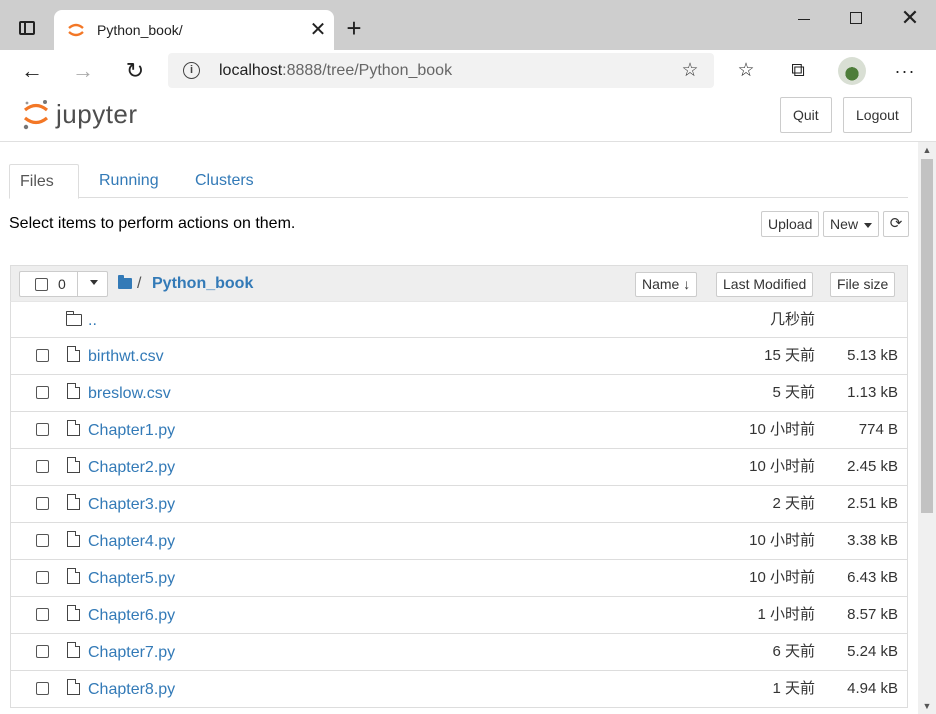  What do you see at coordinates (224, 181) in the screenshot?
I see `tab-clusters: Clusters` at bounding box center [224, 181].